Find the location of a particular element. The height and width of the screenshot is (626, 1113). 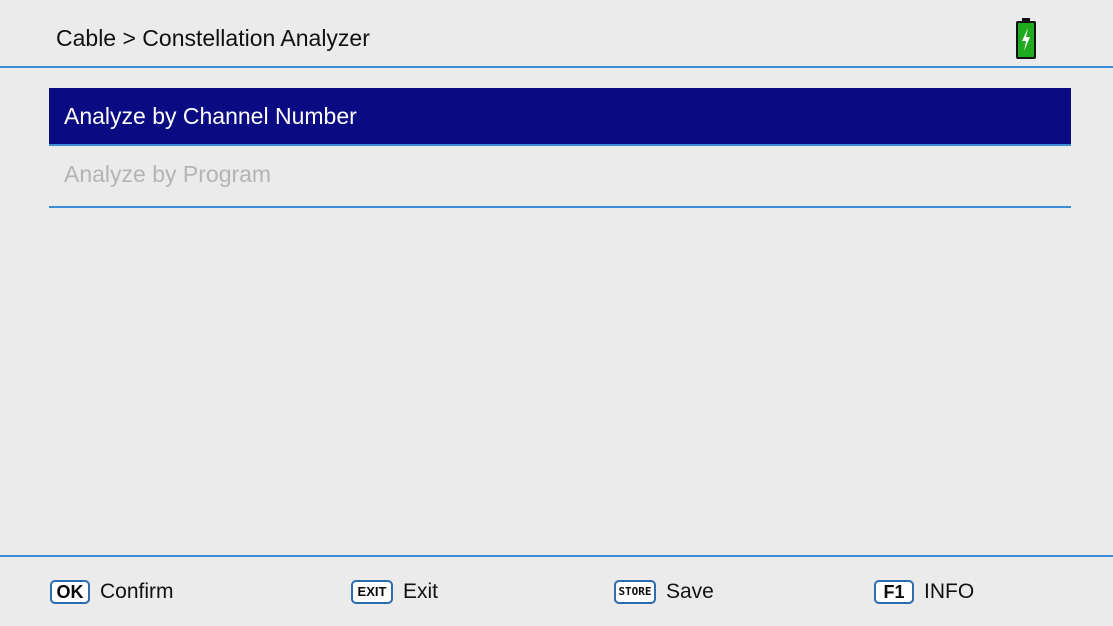

exit-hint: EXIT Exit is located at coordinates (394, 592).